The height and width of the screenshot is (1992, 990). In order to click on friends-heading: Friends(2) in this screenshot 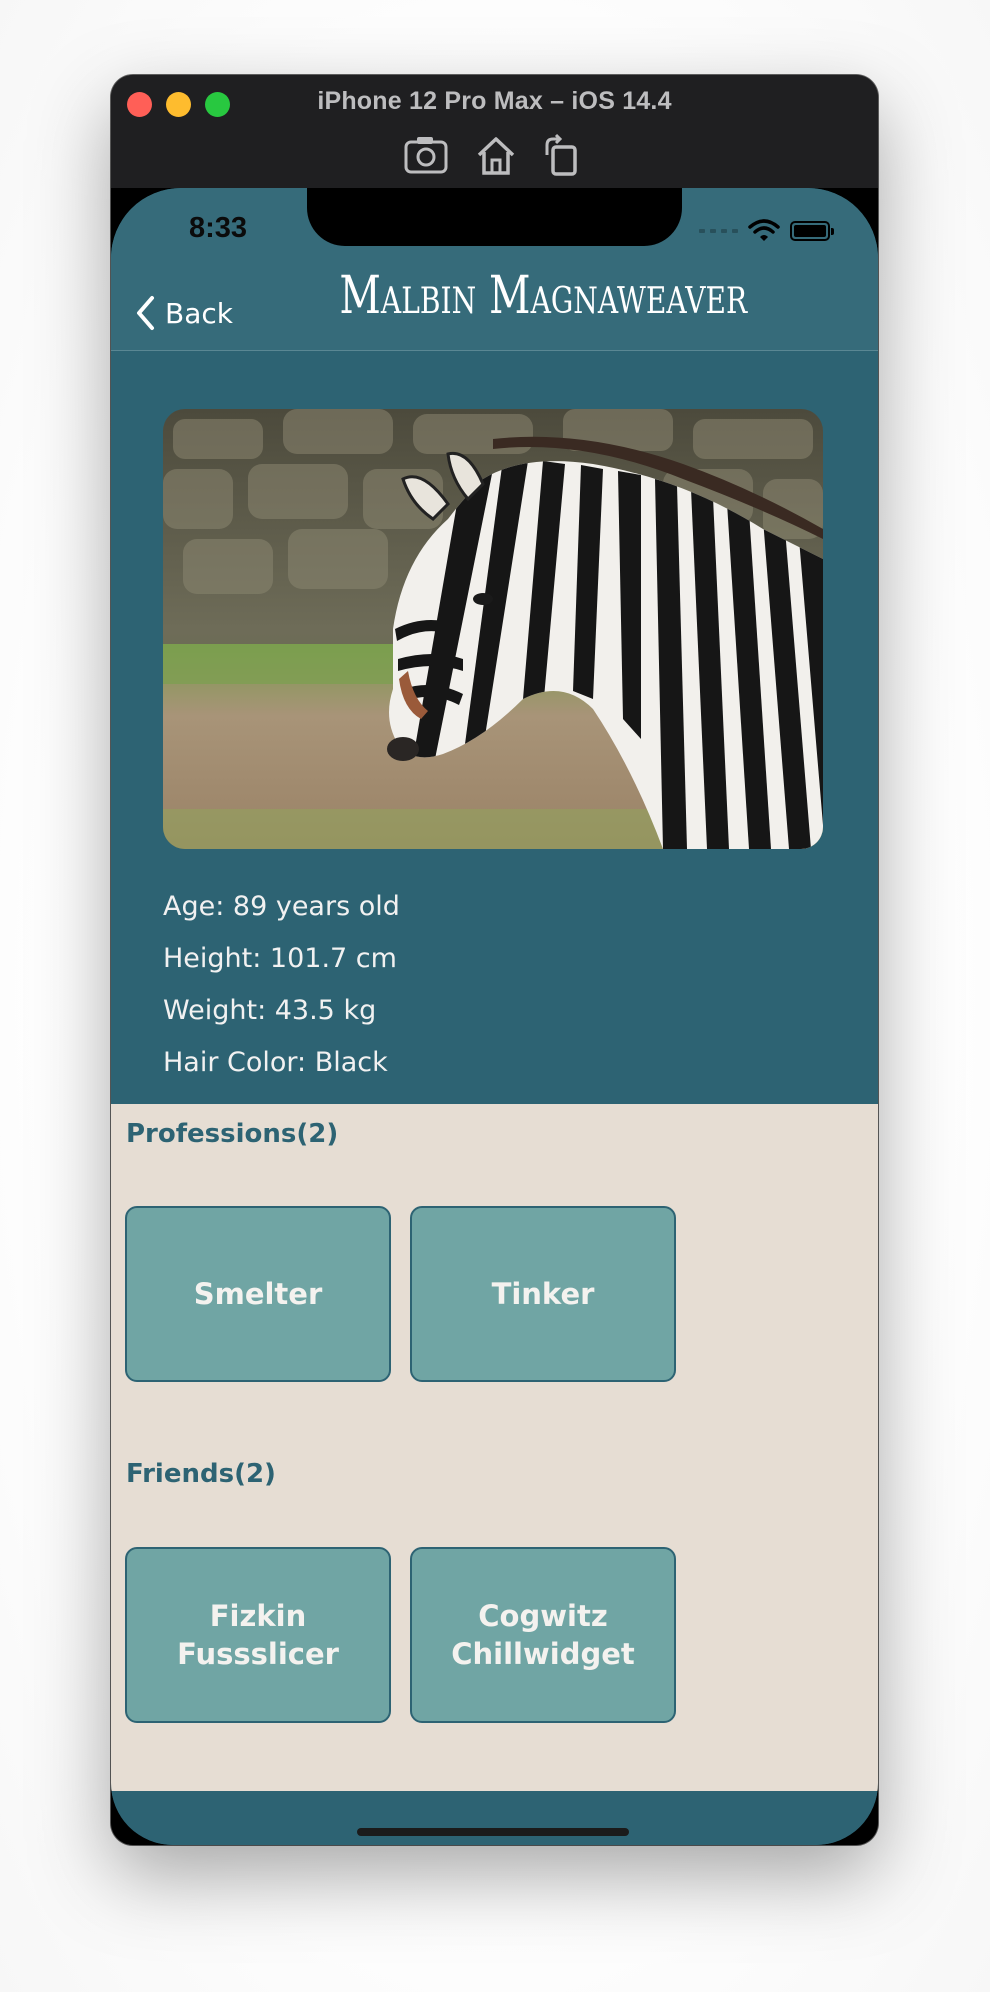, I will do `click(201, 1474)`.